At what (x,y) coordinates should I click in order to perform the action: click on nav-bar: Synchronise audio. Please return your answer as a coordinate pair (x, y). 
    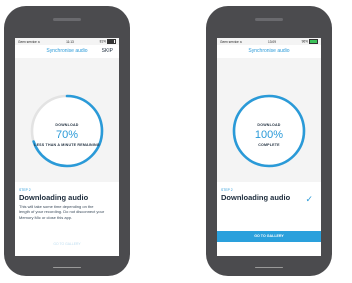
    Looking at the image, I should click on (269, 51).